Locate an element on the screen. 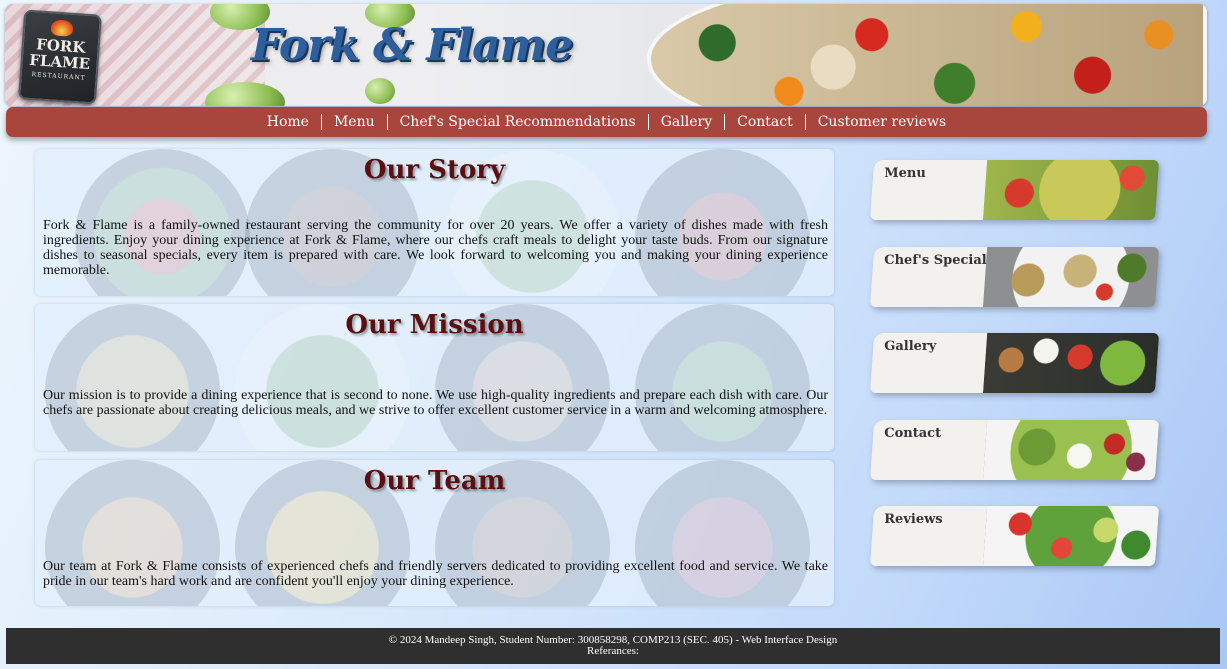  side-link-label: Menu is located at coordinates (905, 173).